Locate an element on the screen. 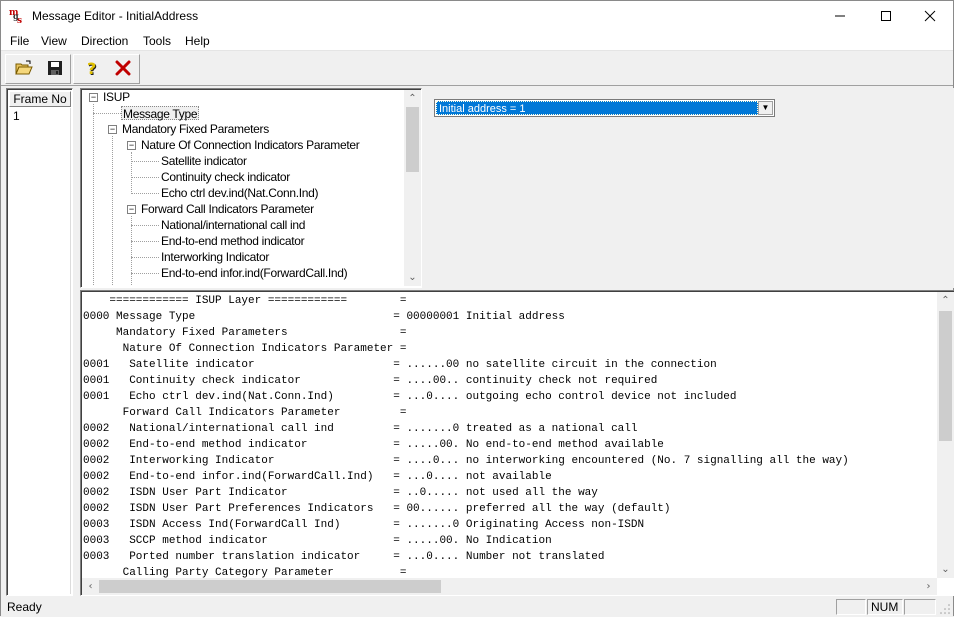  message-type-select-value: Initial address = 1 is located at coordinates (597, 108).